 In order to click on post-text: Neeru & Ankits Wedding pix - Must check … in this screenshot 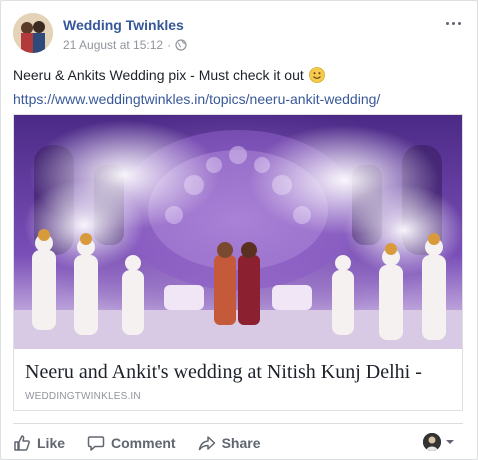, I will do `click(169, 75)`.